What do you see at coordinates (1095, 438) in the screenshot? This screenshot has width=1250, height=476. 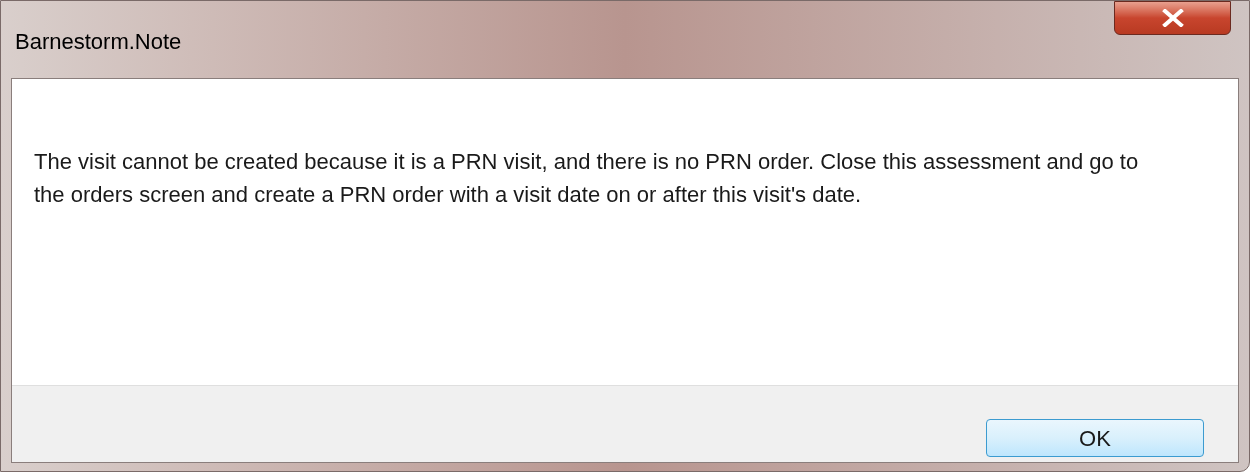 I see `ok-button: OK` at bounding box center [1095, 438].